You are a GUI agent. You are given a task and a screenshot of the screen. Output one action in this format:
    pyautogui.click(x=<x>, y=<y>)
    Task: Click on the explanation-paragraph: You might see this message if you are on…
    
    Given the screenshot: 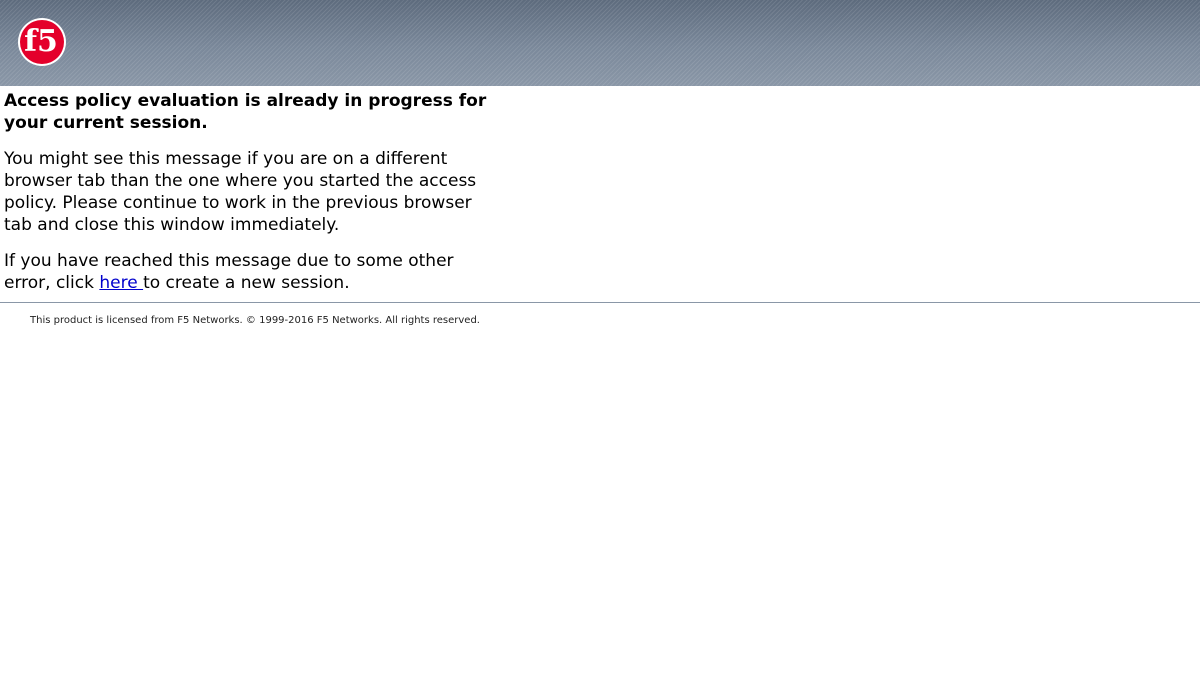 What is the action you would take?
    pyautogui.click(x=240, y=192)
    